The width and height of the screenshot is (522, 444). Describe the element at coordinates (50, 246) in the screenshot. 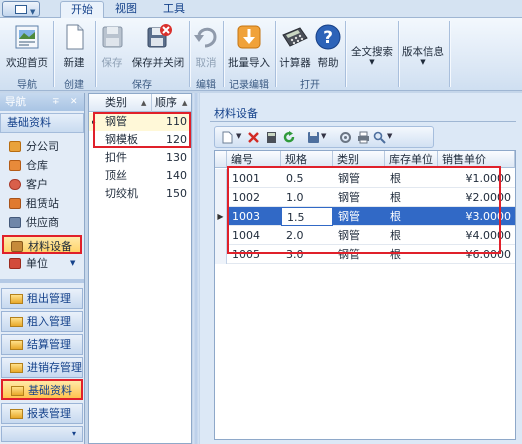

I see `nav-item-label: 材料设备` at that location.